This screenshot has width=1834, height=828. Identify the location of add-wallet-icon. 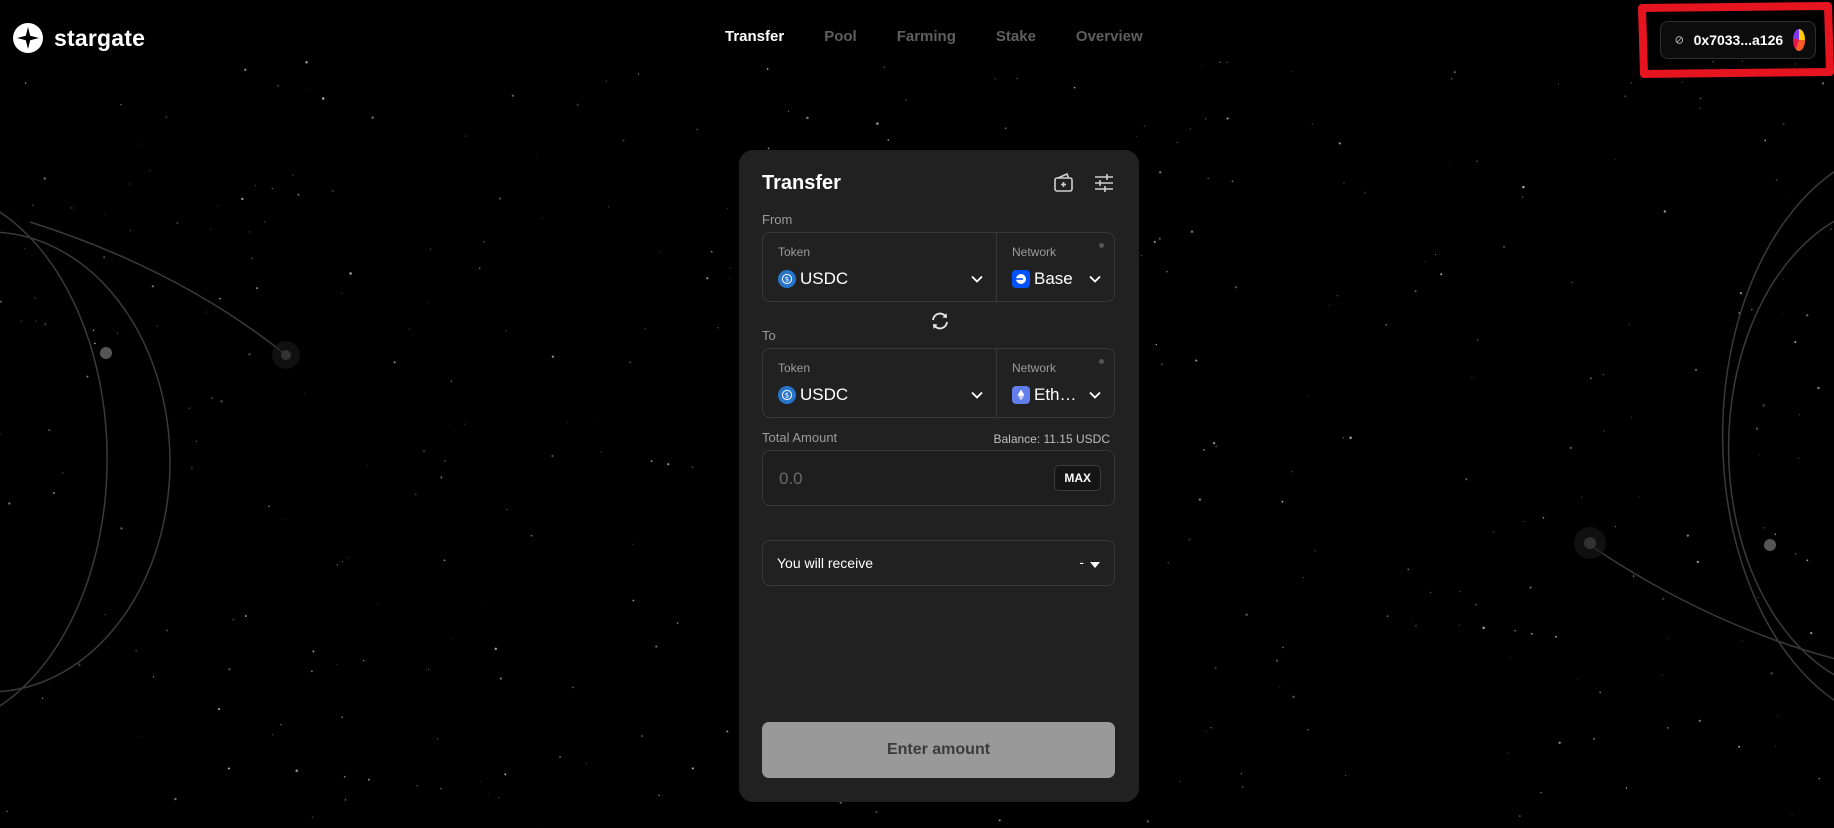
(1064, 183).